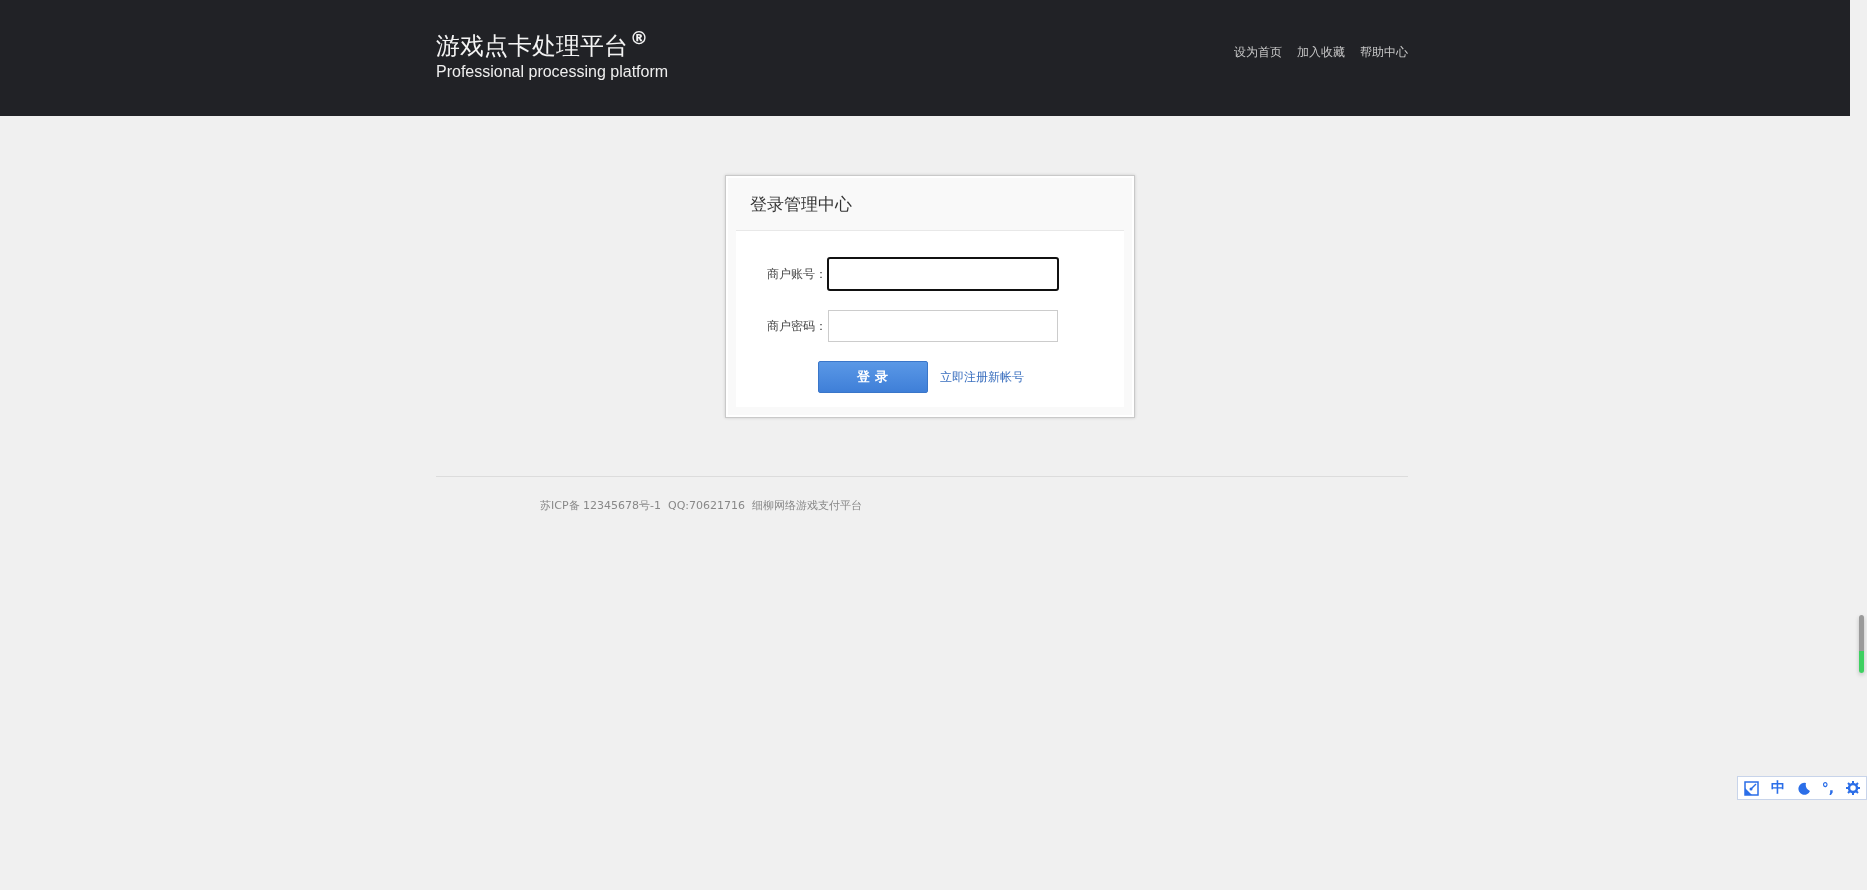 The image size is (1867, 890). What do you see at coordinates (542, 44) in the screenshot?
I see `site-title: 游戏点卡处理平台$^{®}$` at bounding box center [542, 44].